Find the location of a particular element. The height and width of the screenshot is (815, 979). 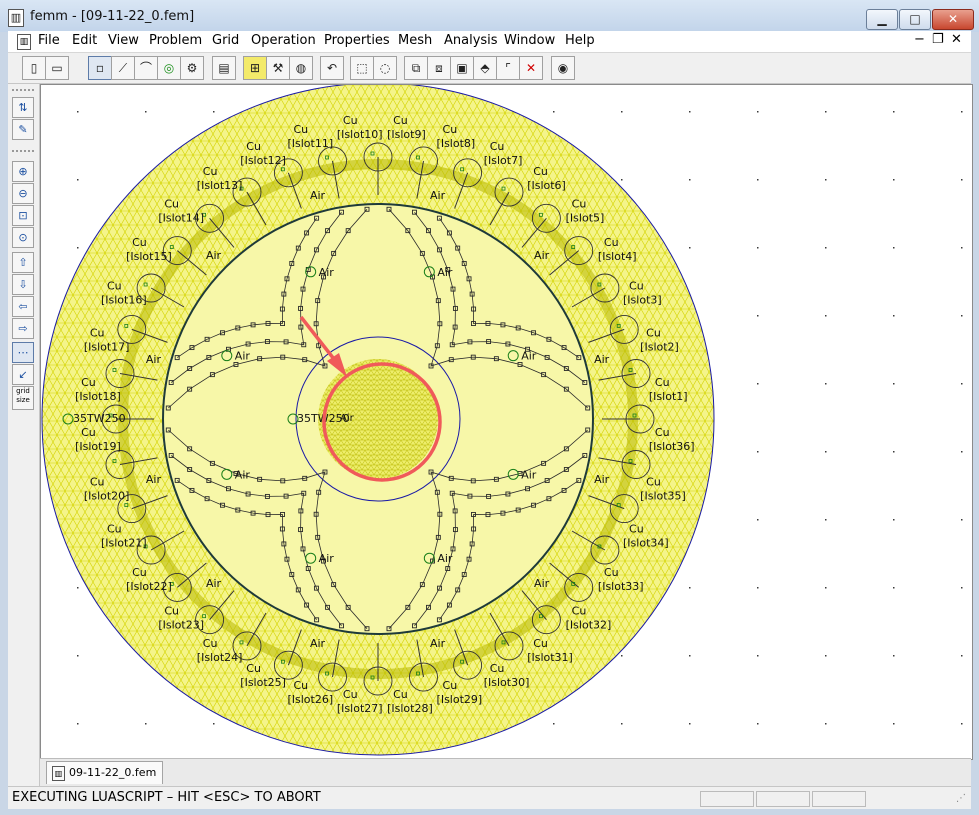

document-menu-icon: ▥ is located at coordinates (24, 42).